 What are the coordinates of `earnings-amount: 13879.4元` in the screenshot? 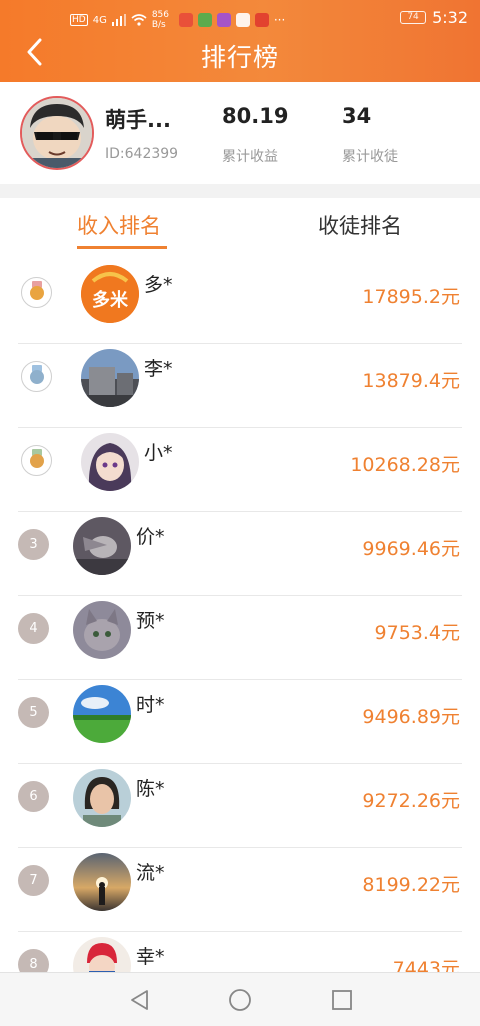 It's located at (411, 381).